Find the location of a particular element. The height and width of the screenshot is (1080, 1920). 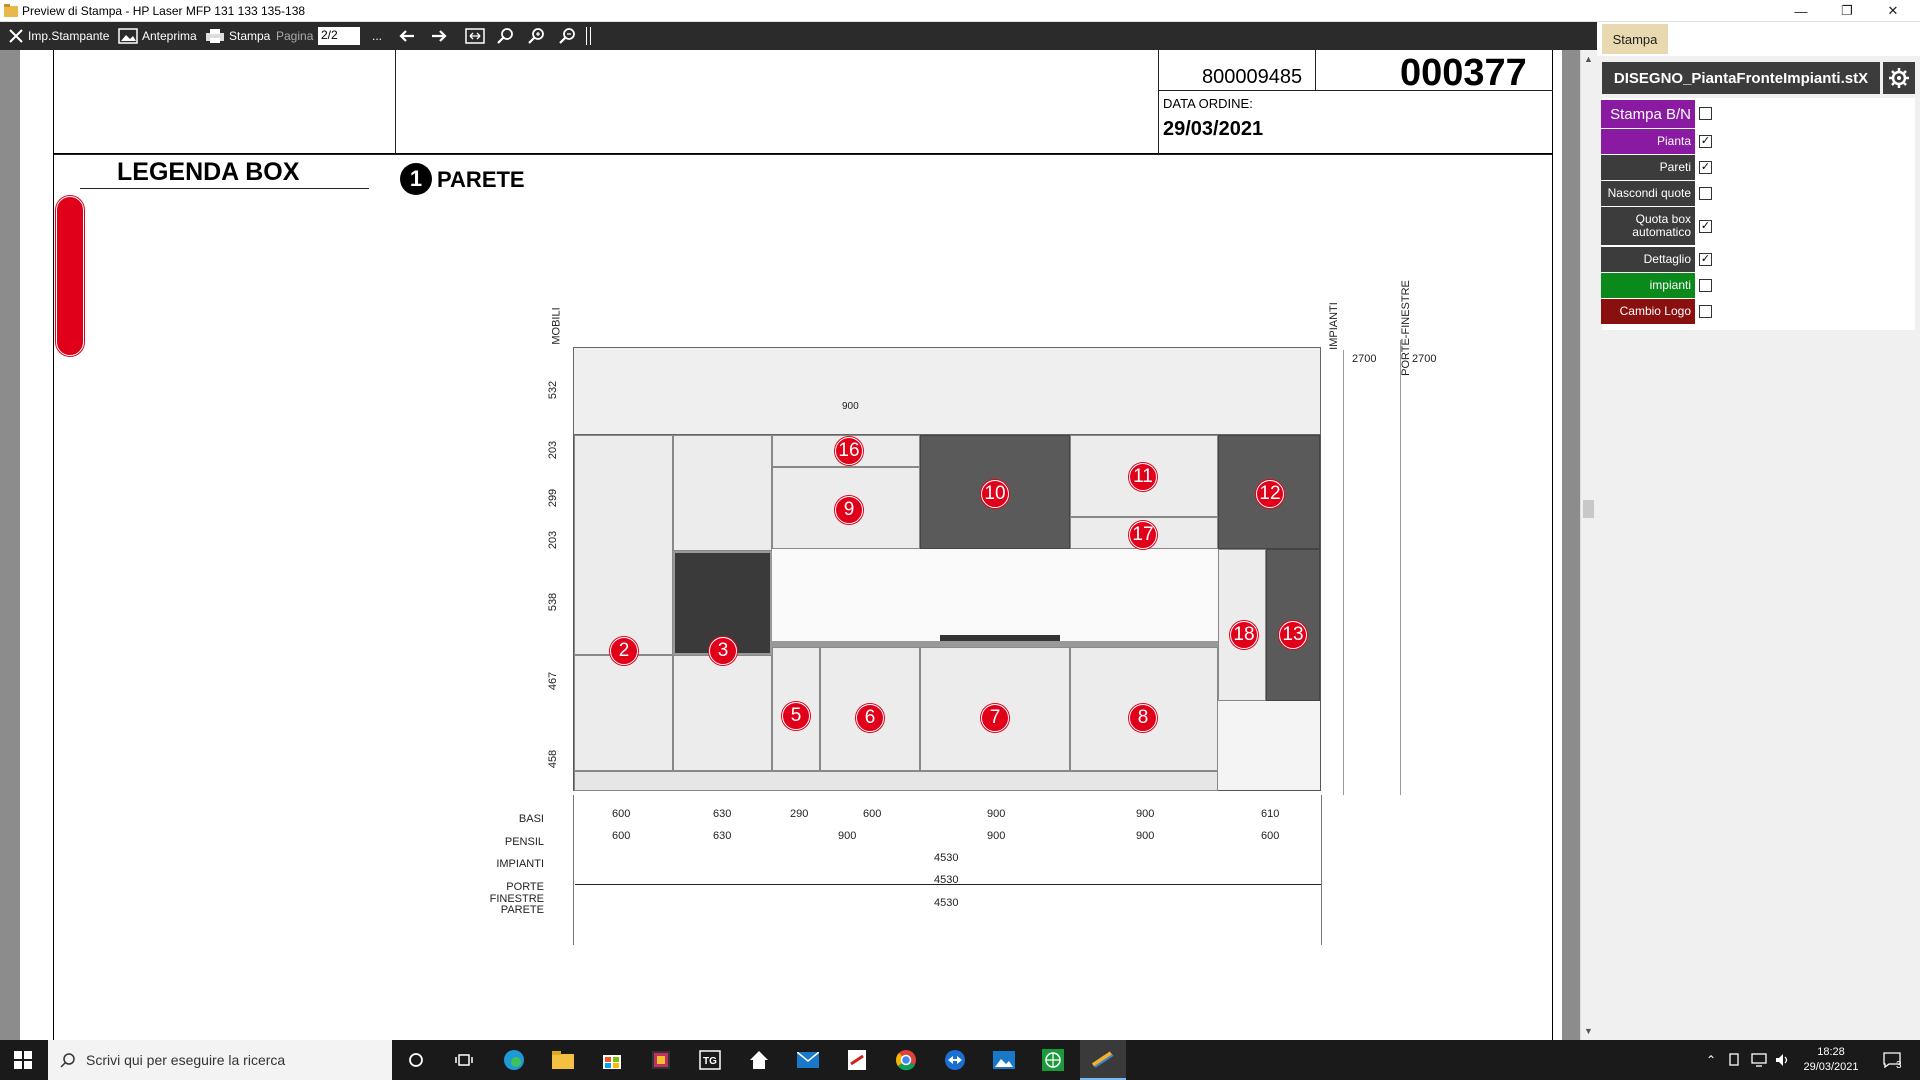

arrow-right-icon is located at coordinates (439, 36).